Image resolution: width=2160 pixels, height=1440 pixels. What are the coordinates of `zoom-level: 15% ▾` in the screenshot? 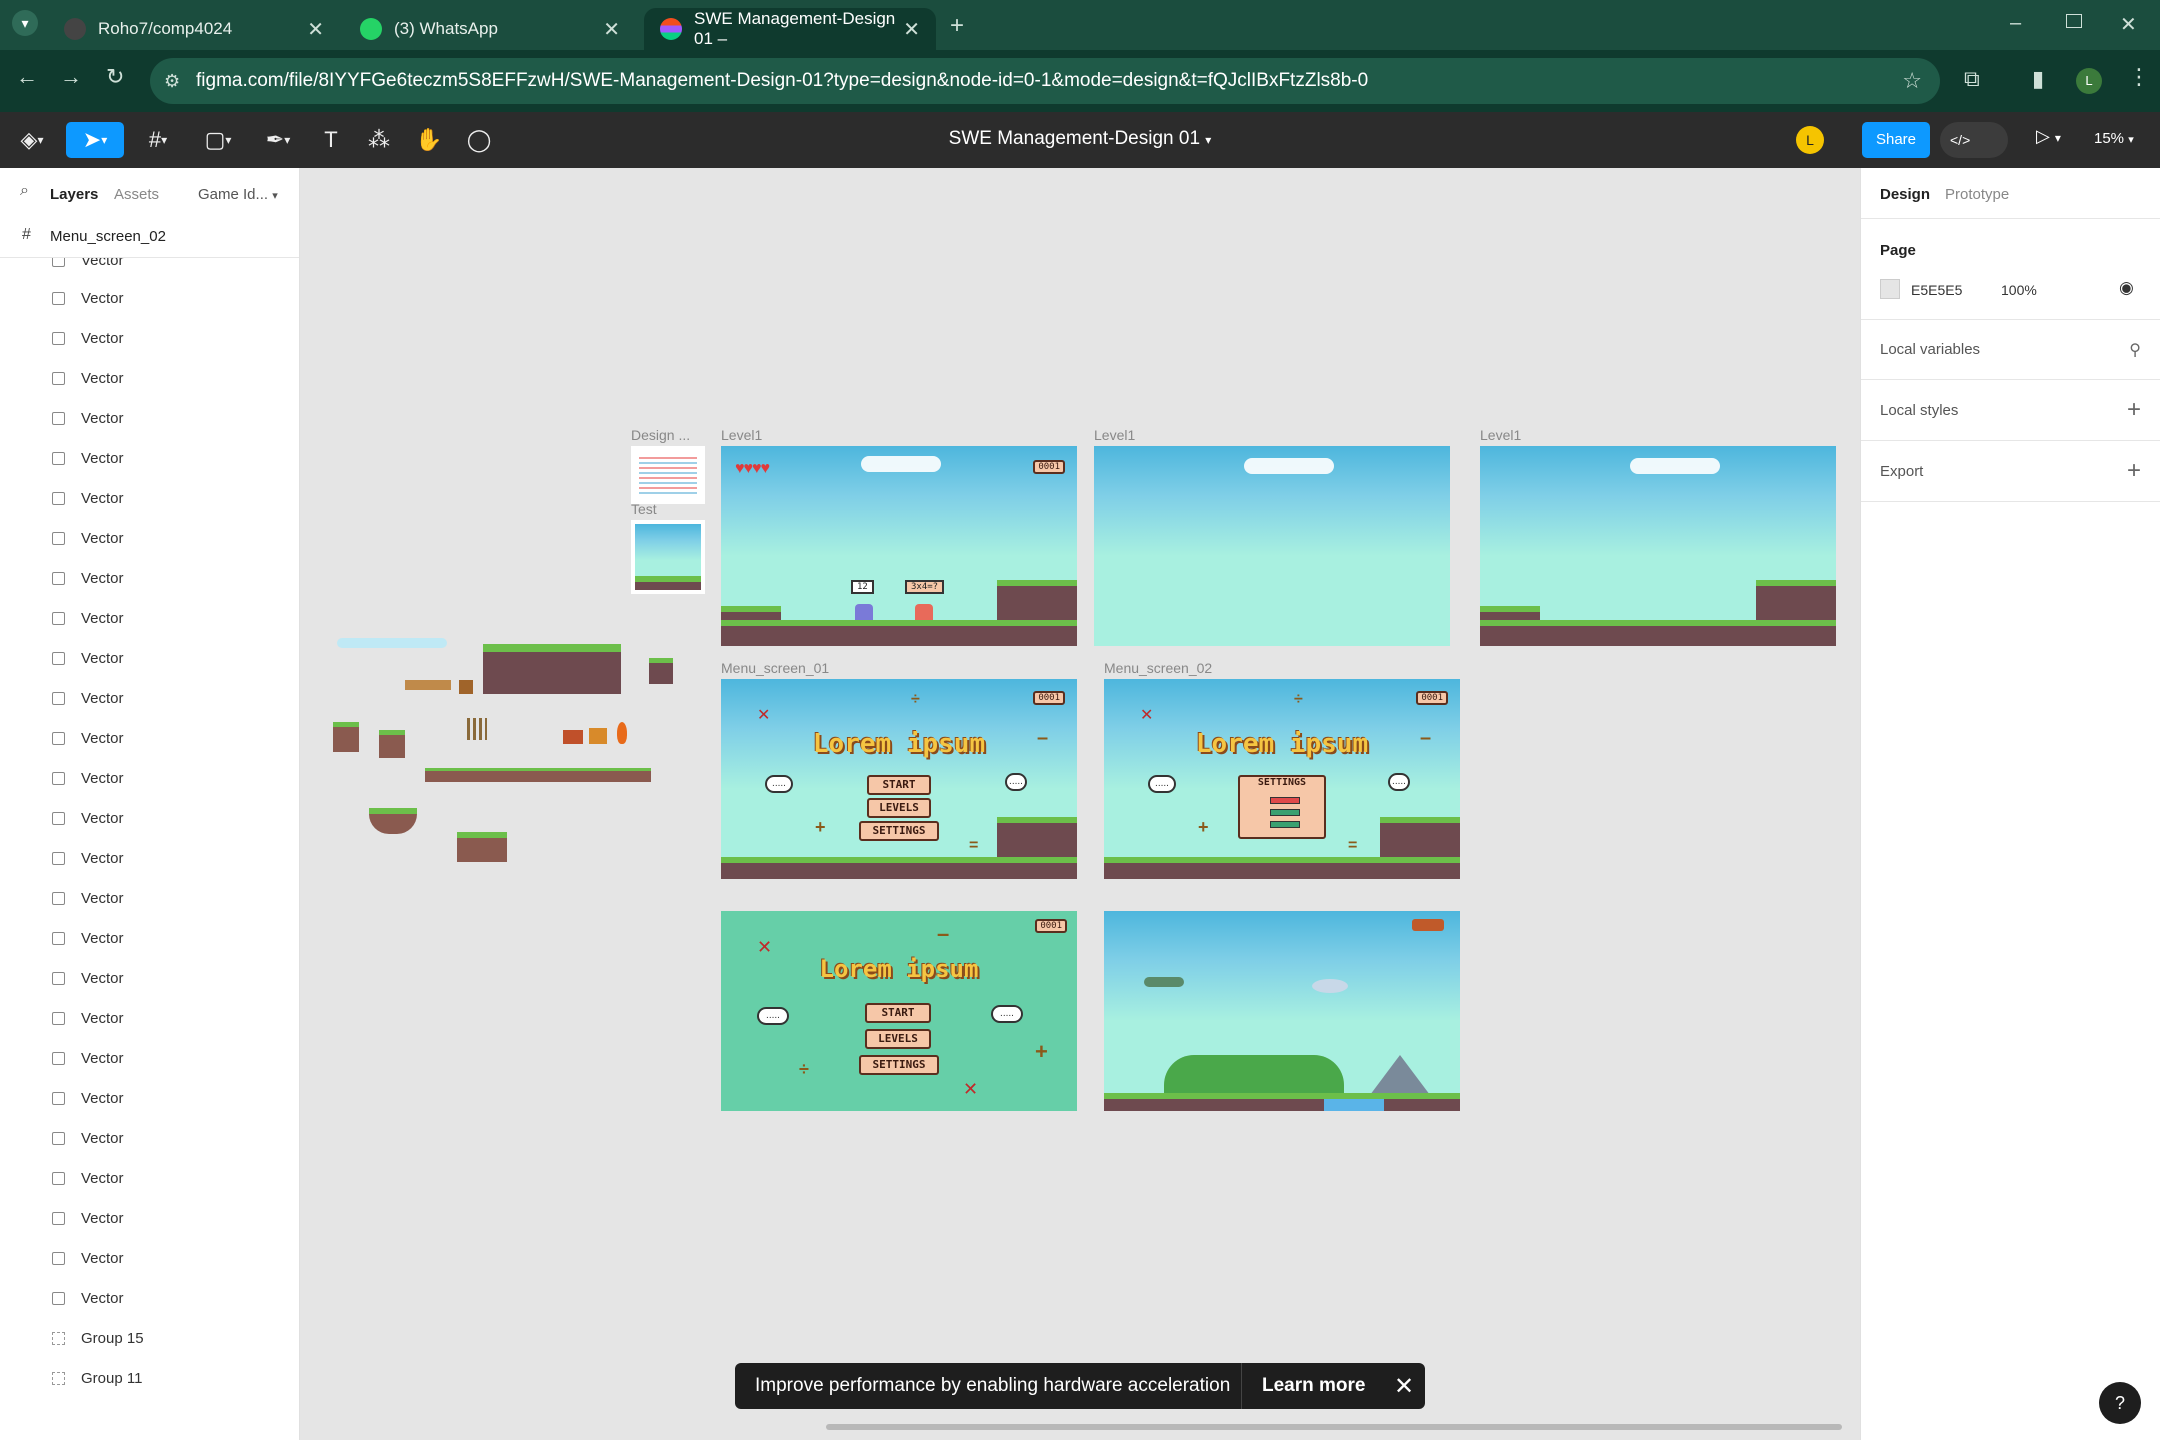 It's located at (2114, 138).